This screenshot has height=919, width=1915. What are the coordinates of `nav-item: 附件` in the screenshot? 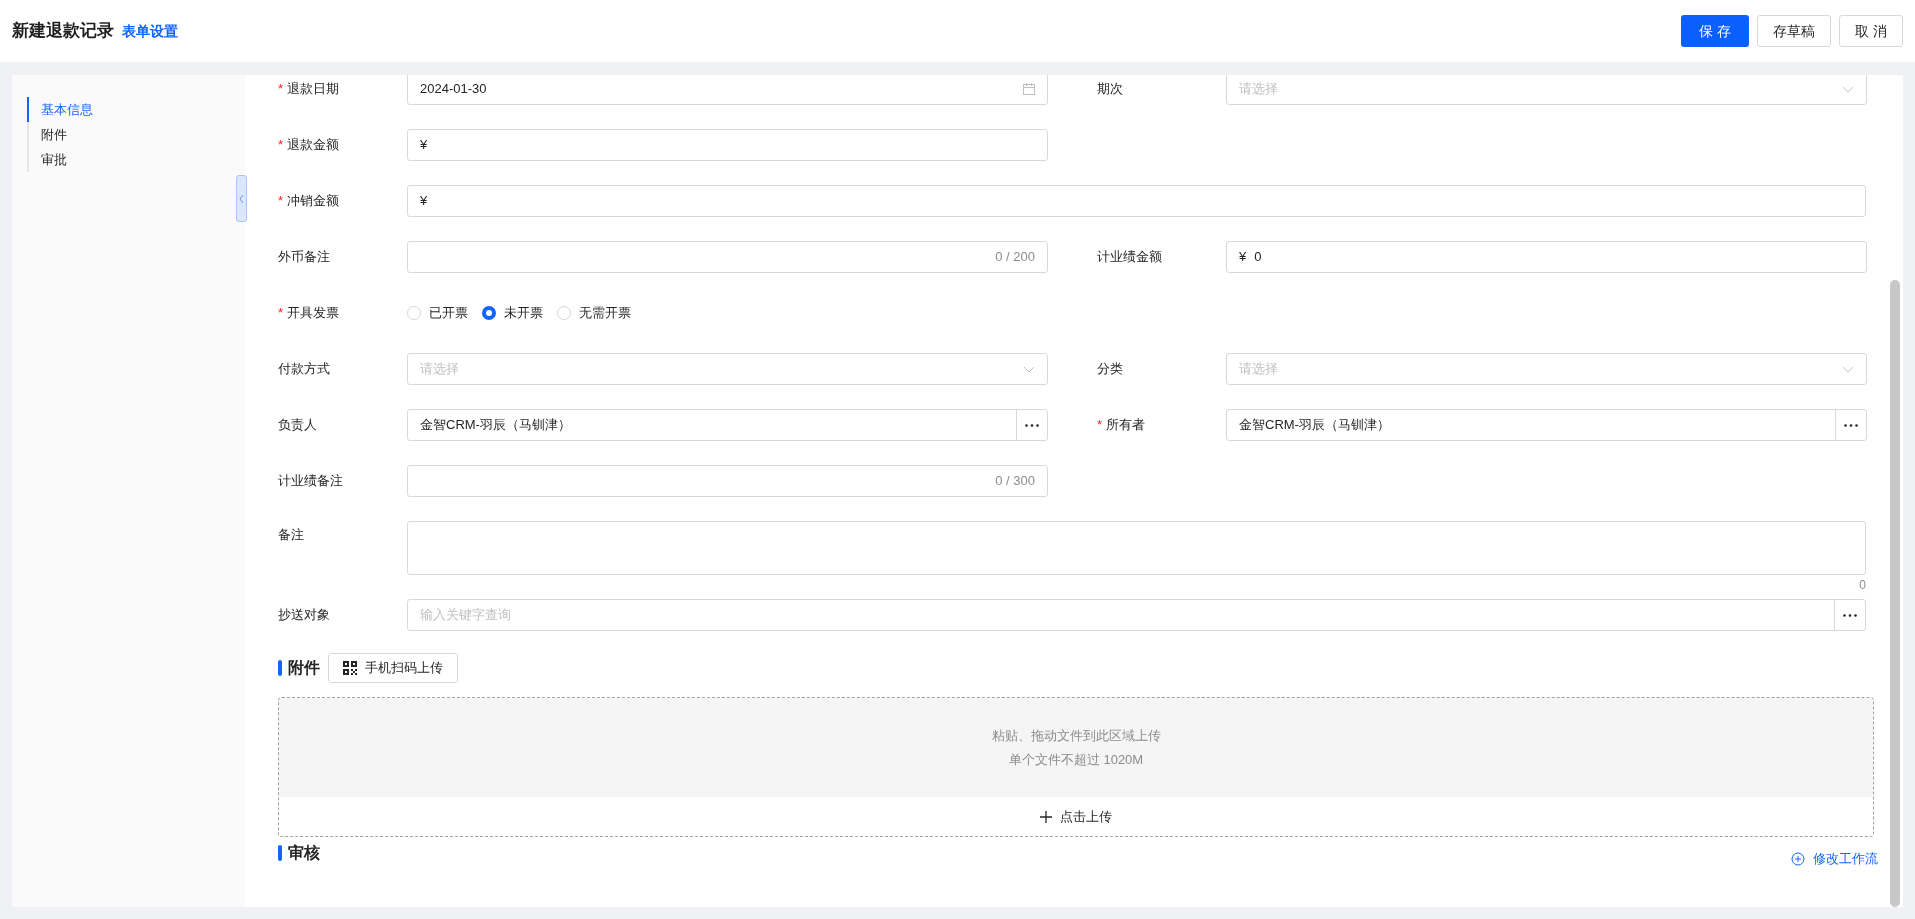 It's located at (136, 134).